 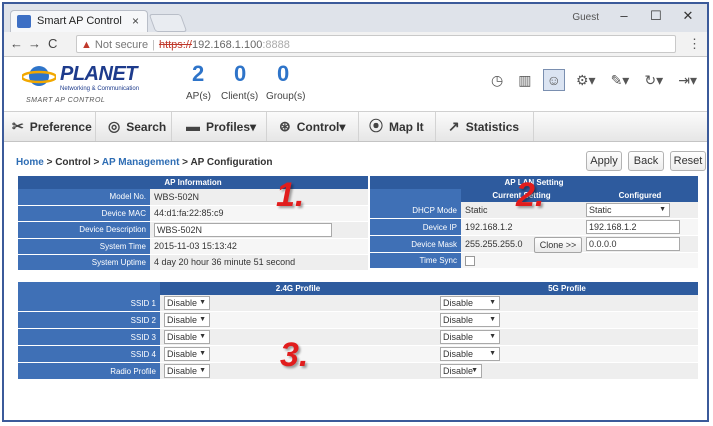 I want to click on menu-control: ⊛ Control▾, so click(x=313, y=126).